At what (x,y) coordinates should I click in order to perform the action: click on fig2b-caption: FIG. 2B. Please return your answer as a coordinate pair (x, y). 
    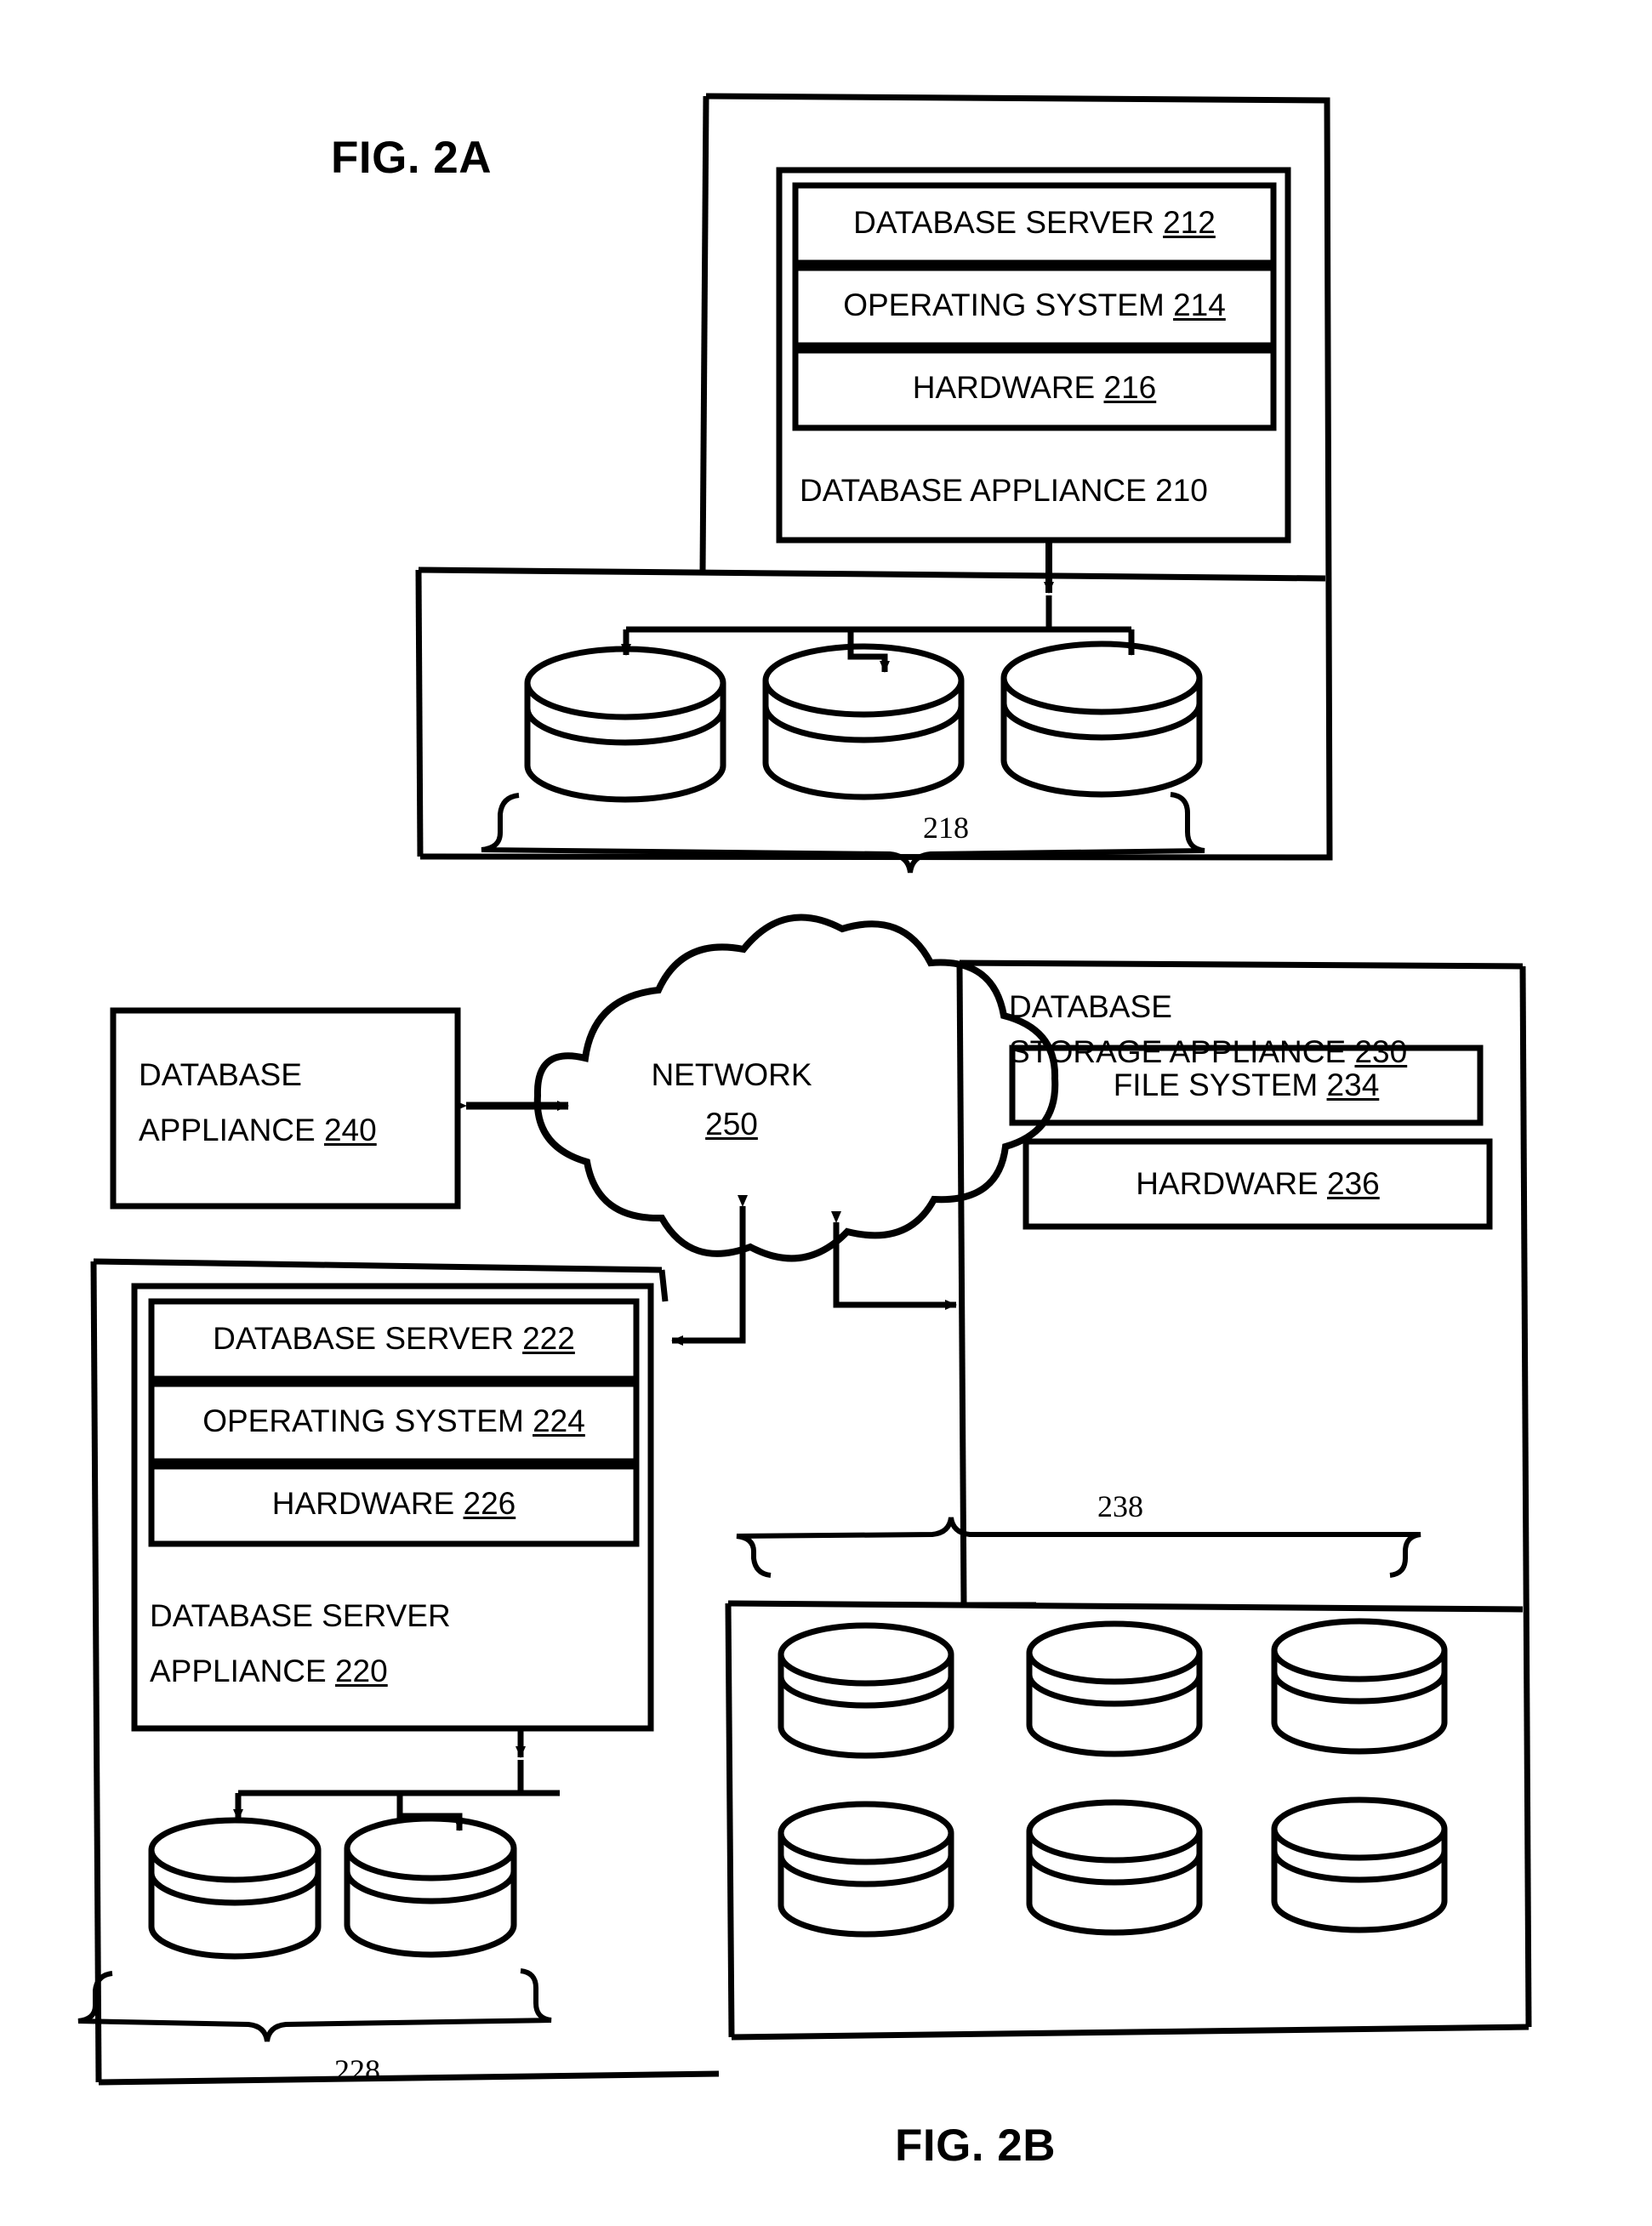
    Looking at the image, I should click on (976, 2146).